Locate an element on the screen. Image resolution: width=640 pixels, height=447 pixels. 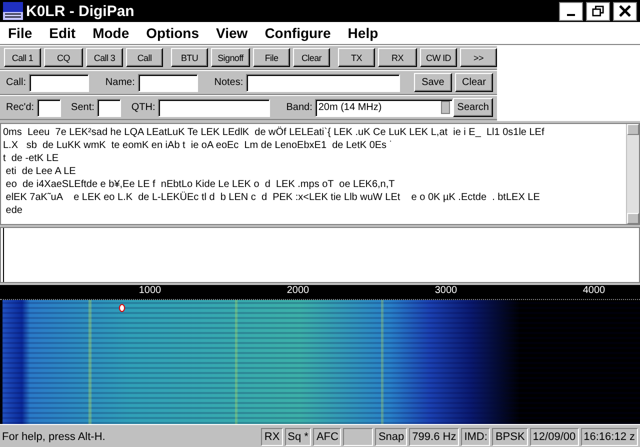
scrollbar is located at coordinates (632, 174).